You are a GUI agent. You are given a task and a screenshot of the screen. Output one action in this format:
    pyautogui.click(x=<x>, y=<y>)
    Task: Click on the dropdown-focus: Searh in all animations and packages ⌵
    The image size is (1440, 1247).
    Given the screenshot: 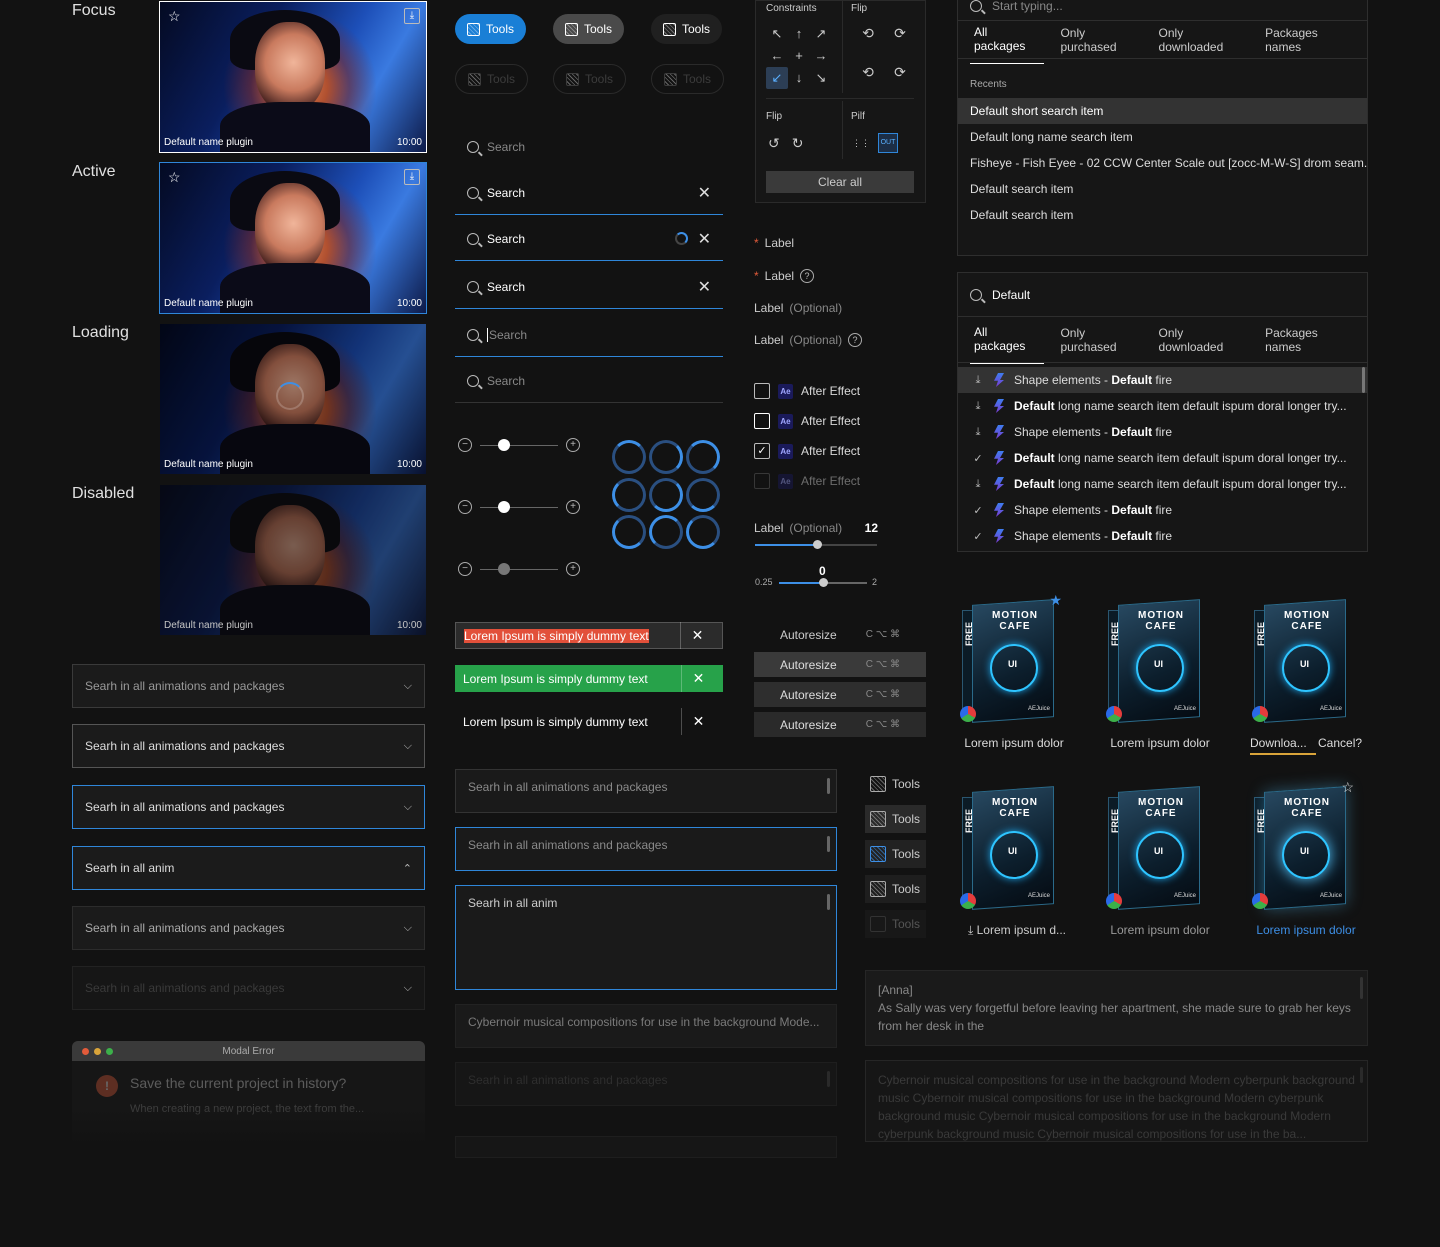 What is the action you would take?
    pyautogui.click(x=248, y=807)
    